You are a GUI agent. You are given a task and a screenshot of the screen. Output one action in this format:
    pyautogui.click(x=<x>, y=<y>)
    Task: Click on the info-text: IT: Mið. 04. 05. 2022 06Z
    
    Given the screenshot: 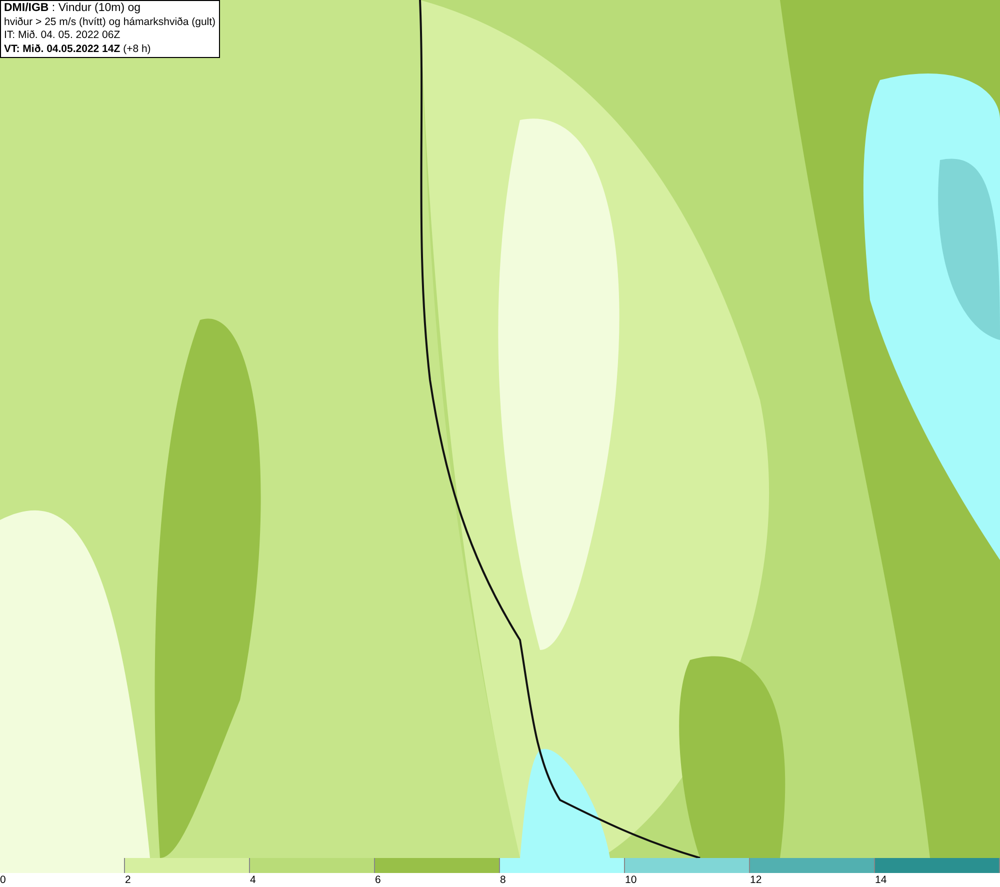 What is the action you would take?
    pyautogui.click(x=63, y=35)
    